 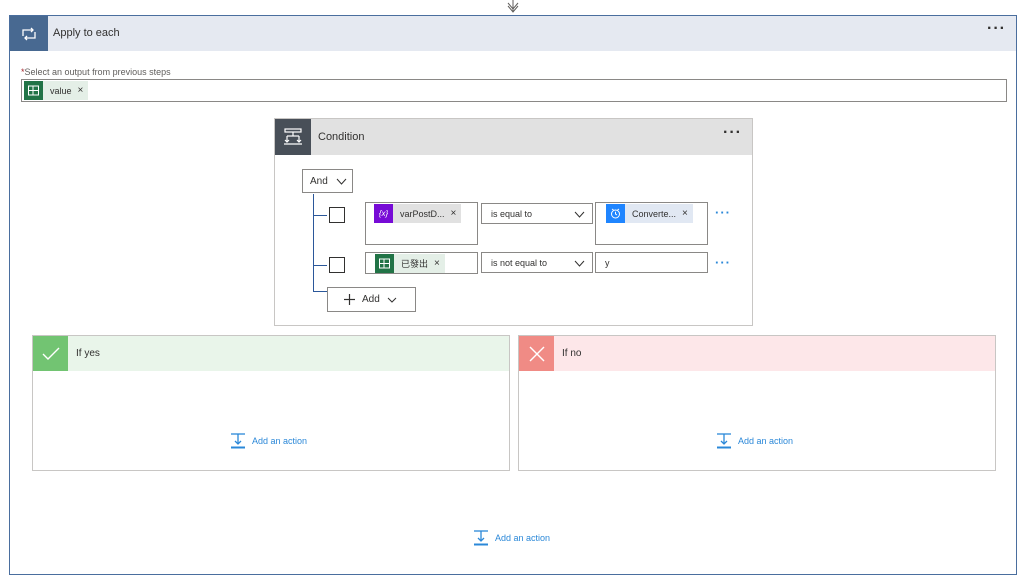 What do you see at coordinates (651, 262) in the screenshot?
I see `right-value-input: y` at bounding box center [651, 262].